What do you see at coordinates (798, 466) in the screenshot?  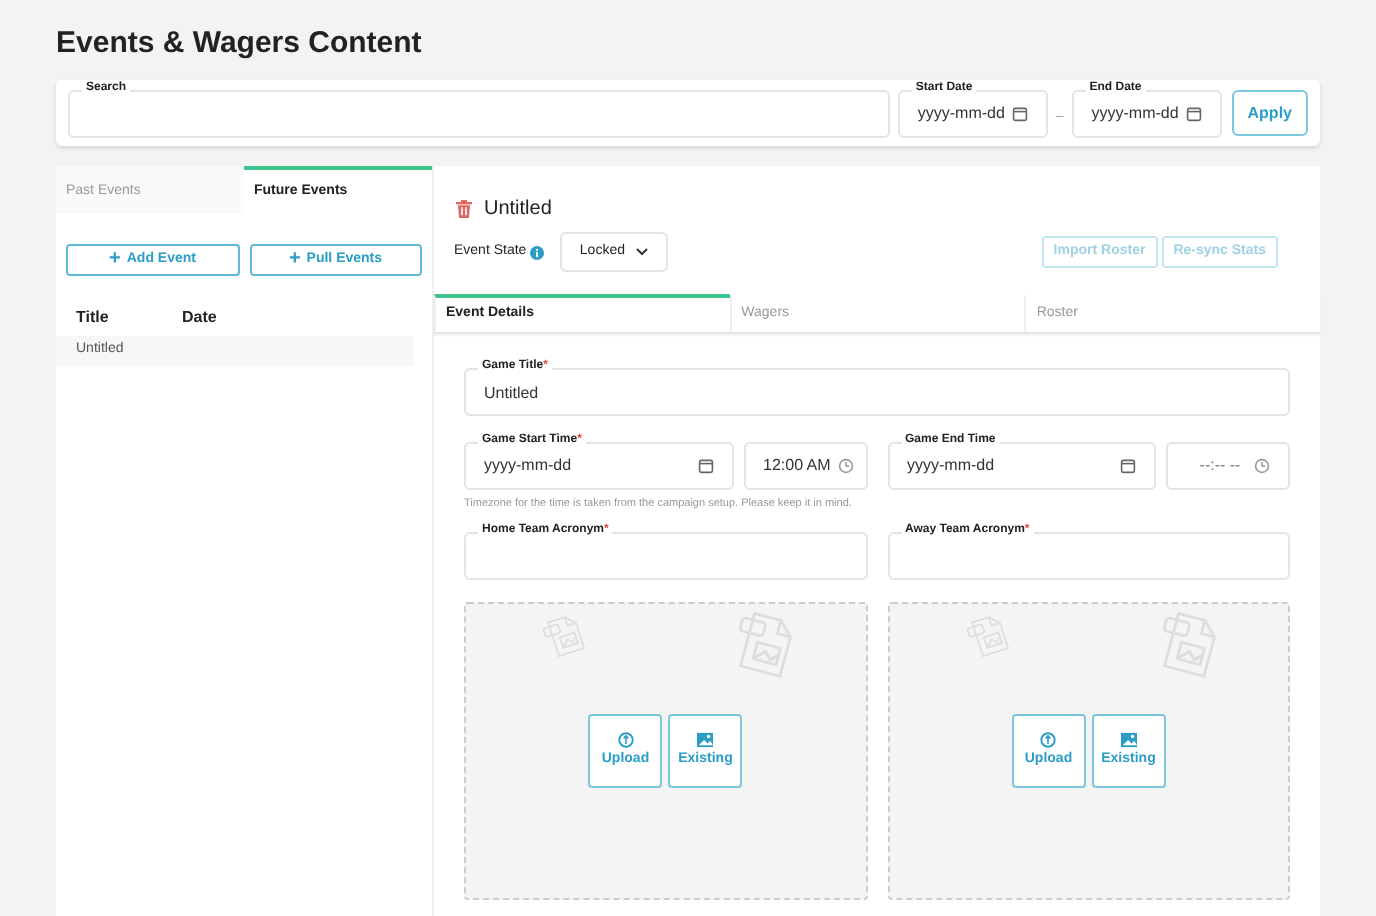 I see `time-value: 12:00 AM` at bounding box center [798, 466].